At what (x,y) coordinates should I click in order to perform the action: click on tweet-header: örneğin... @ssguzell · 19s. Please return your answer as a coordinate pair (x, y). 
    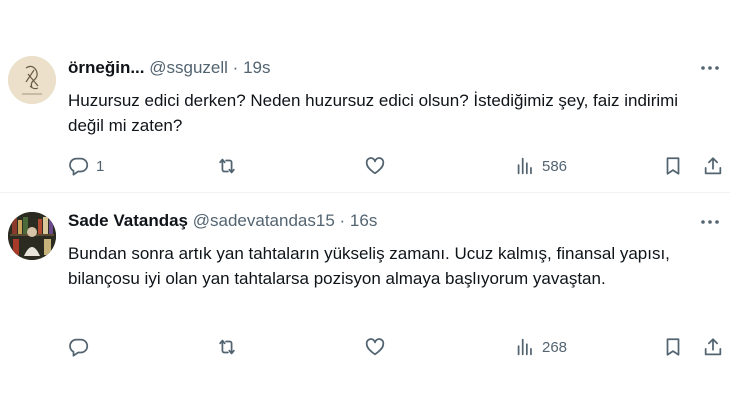
    Looking at the image, I should click on (169, 68).